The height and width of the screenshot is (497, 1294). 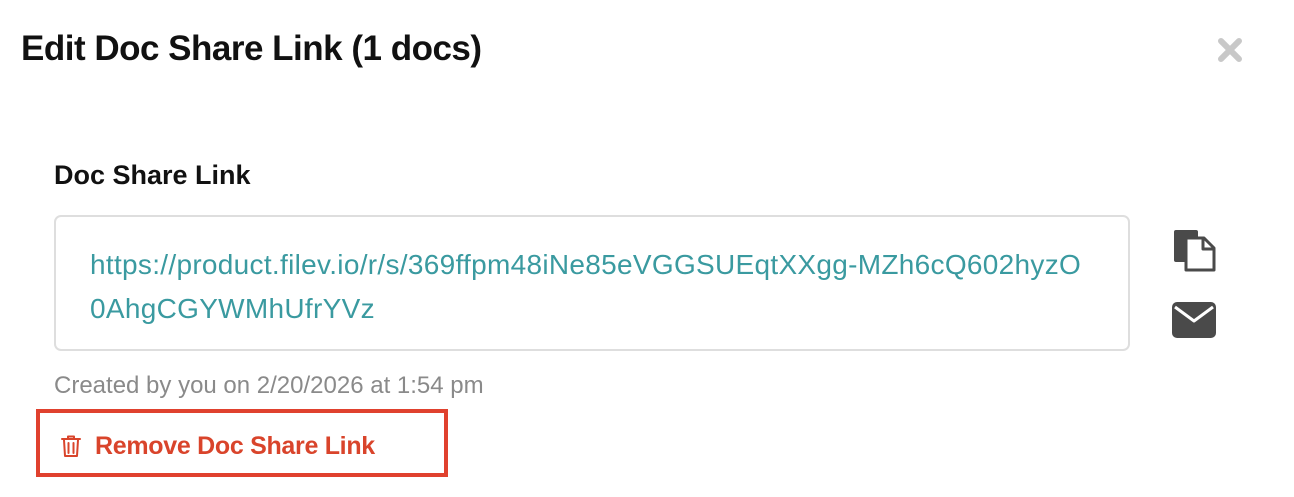 I want to click on trash-icon, so click(x=71, y=446).